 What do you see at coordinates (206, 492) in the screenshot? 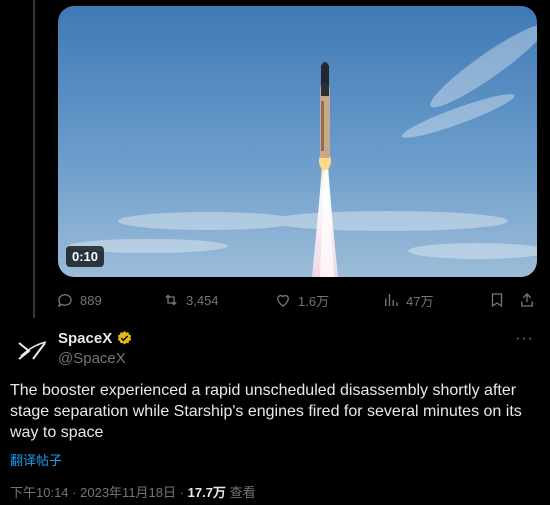
I see `tweet-views-count: 17.7万` at bounding box center [206, 492].